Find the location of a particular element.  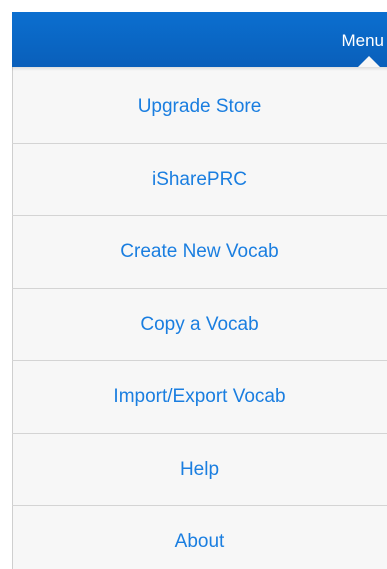

menu-item-ishareprc: iSharePRC is located at coordinates (199, 180).